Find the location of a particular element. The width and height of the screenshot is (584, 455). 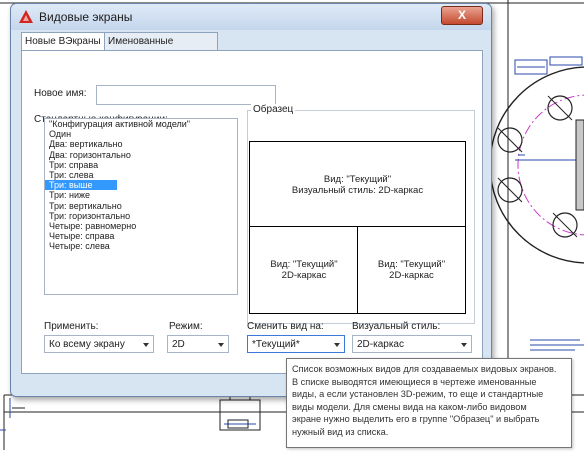

list-item: Три: слева is located at coordinates (141, 175).